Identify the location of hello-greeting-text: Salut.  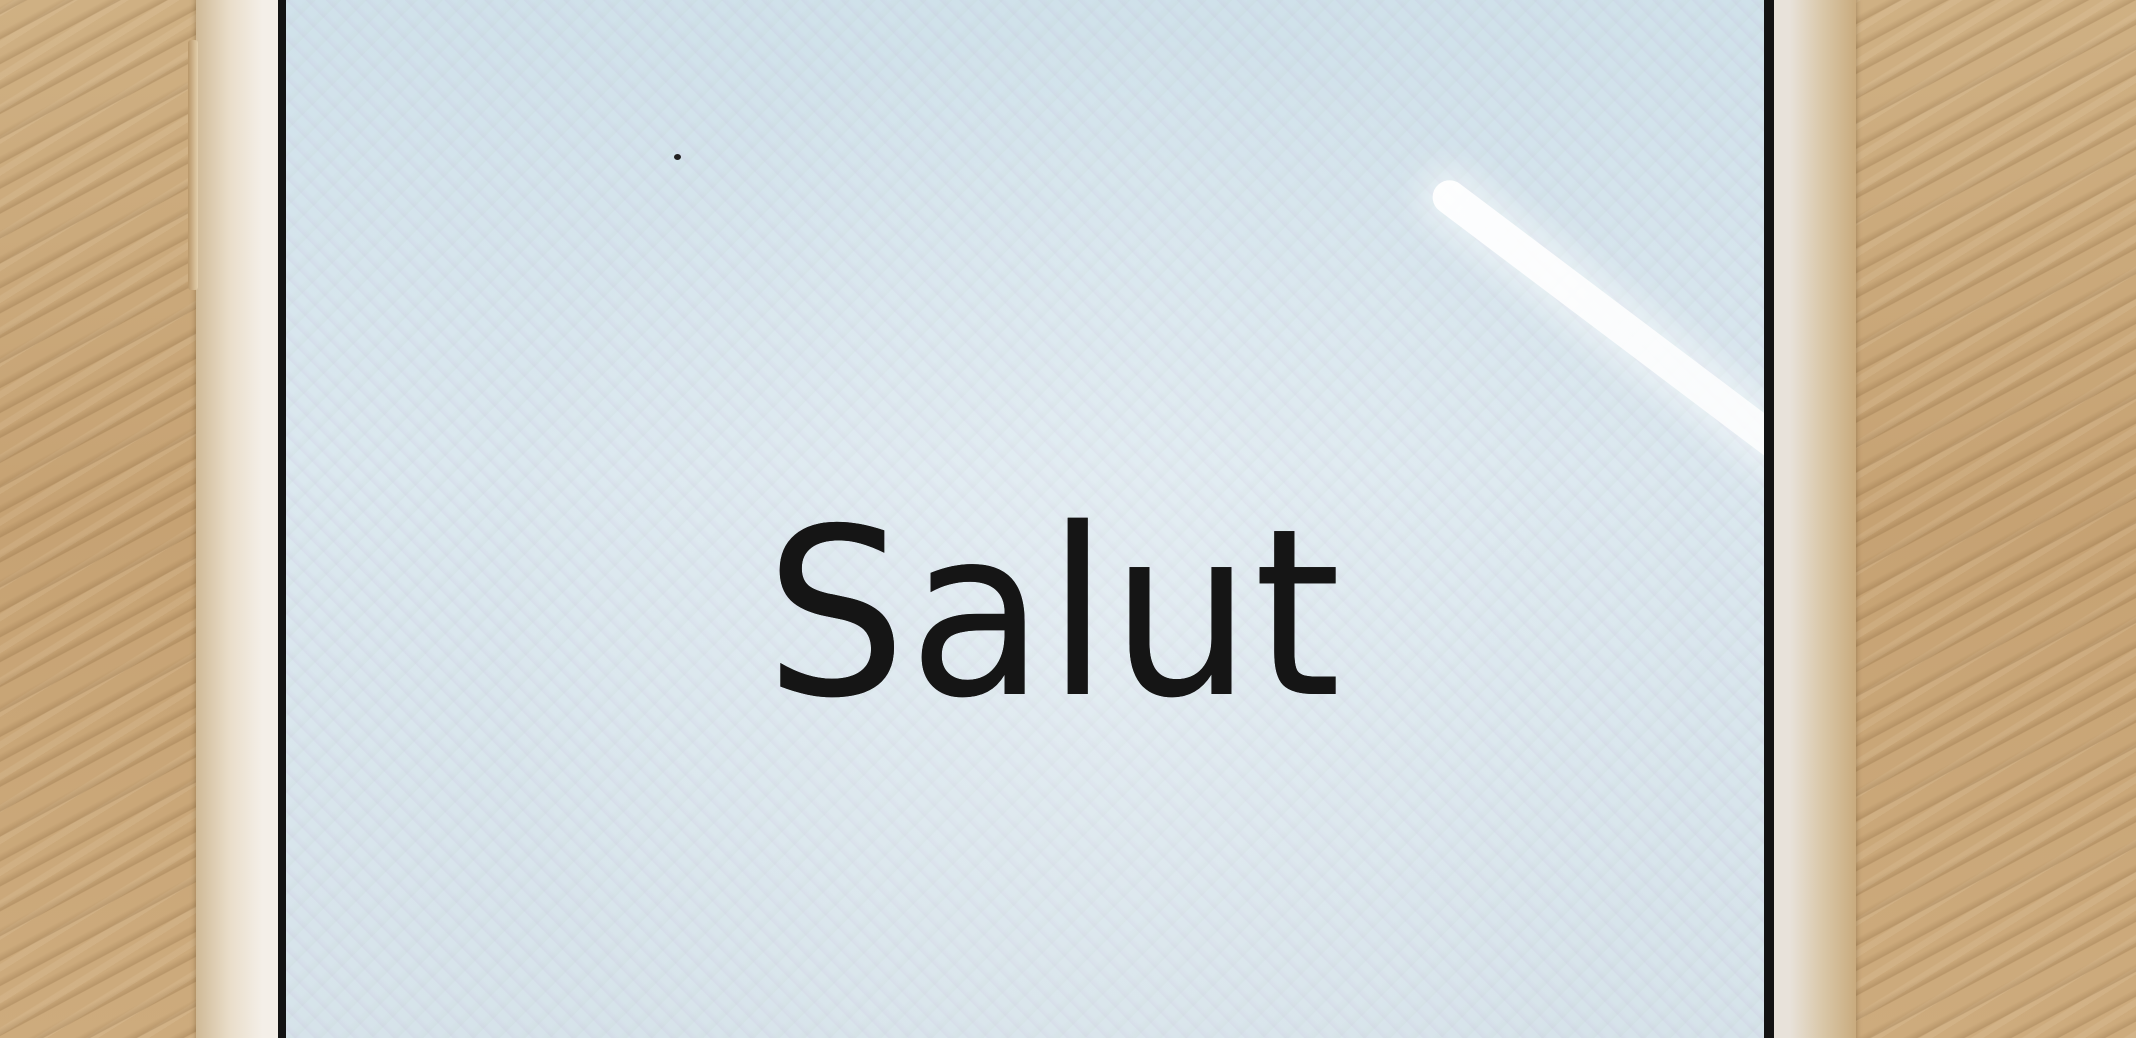
(1054, 614).